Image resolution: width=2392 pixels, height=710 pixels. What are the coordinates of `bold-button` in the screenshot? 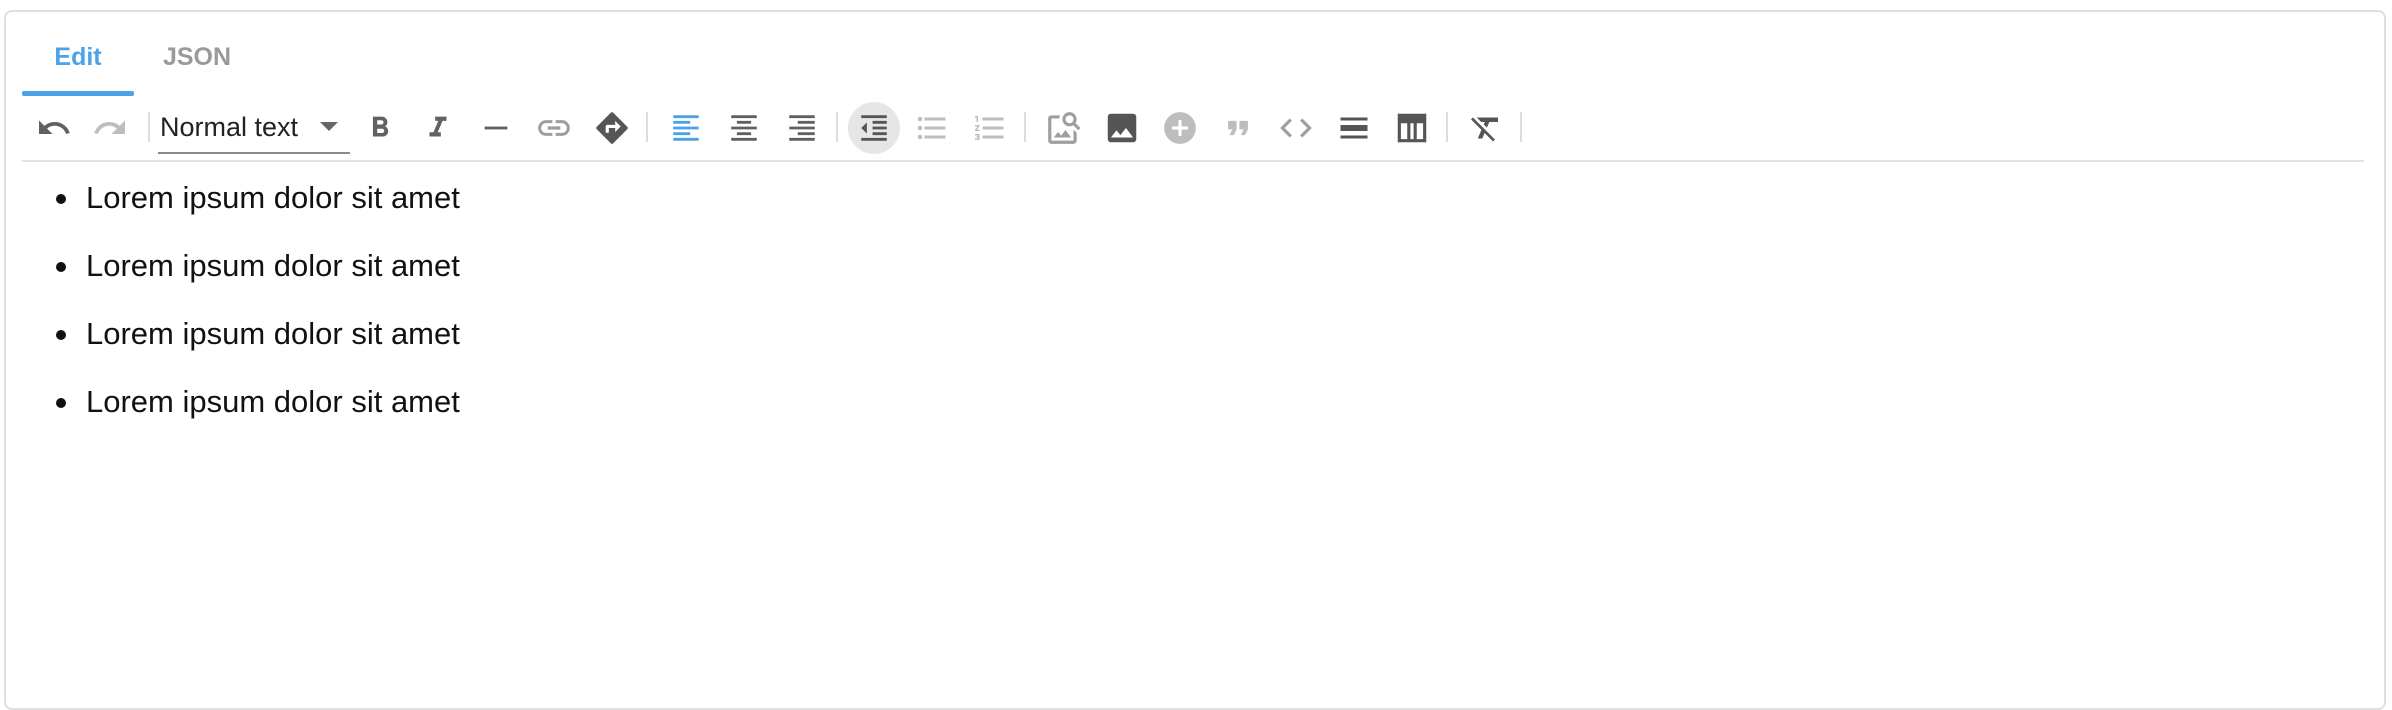 It's located at (380, 128).